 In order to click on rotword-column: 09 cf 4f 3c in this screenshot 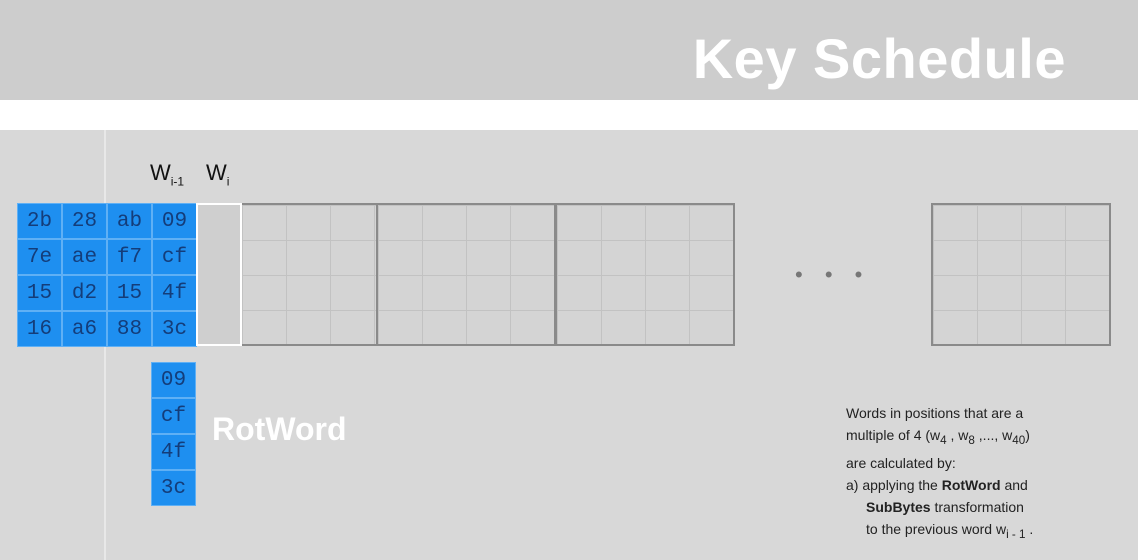, I will do `click(173, 434)`.